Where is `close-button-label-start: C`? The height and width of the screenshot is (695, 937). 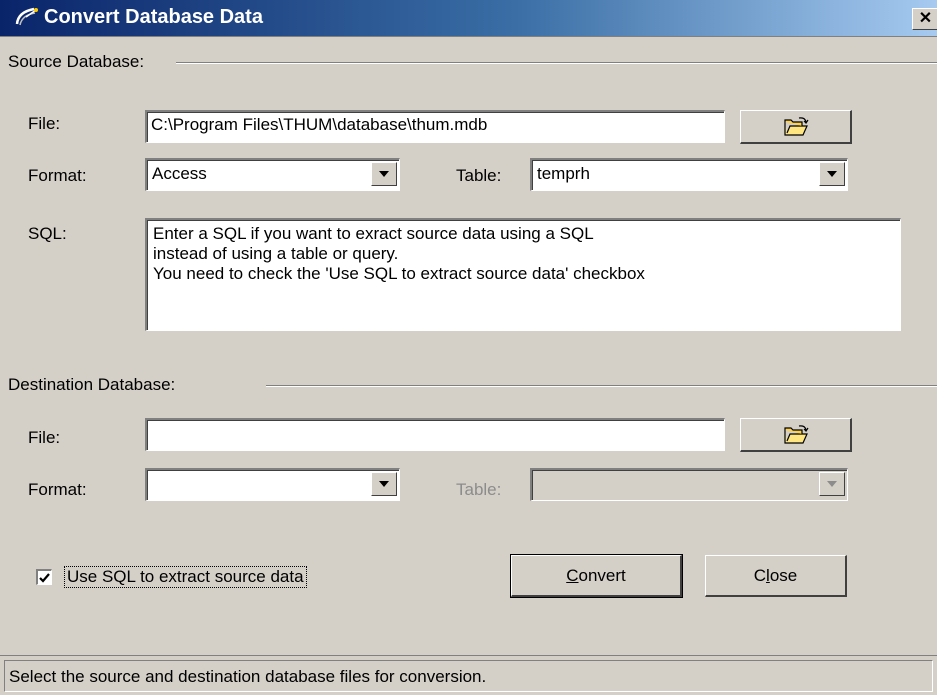 close-button-label-start: C is located at coordinates (760, 575).